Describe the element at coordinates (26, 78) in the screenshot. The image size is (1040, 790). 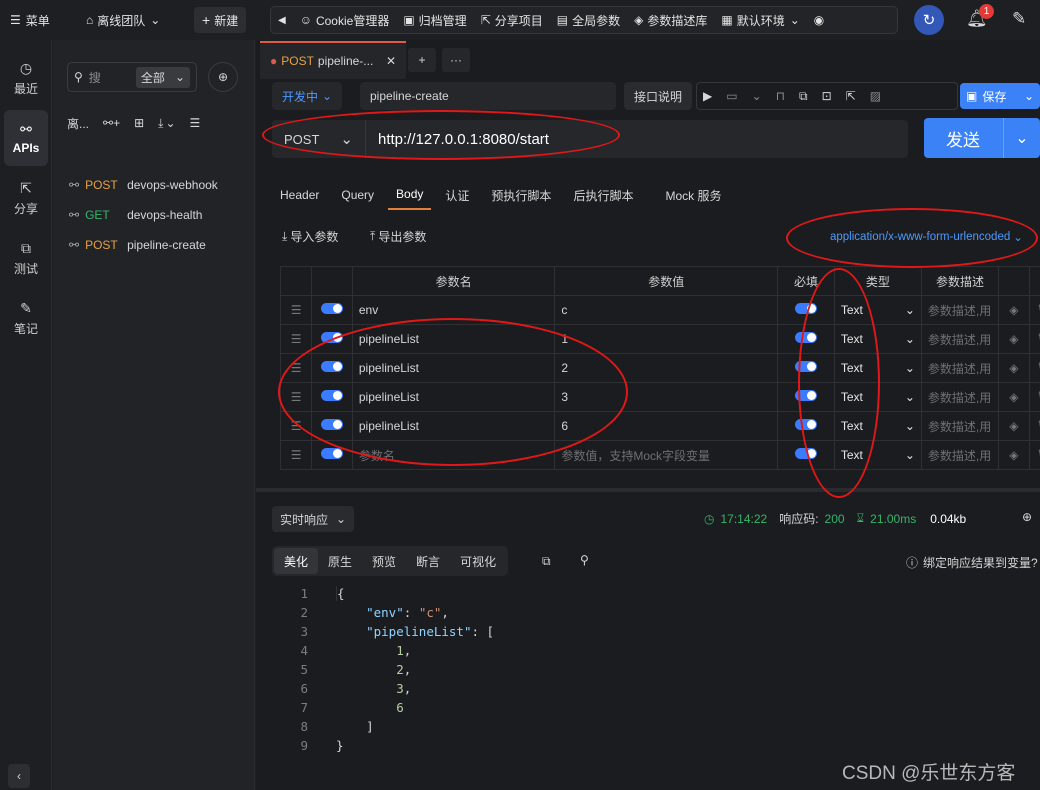
I see `rail-item-recent: ◷ 最近` at that location.